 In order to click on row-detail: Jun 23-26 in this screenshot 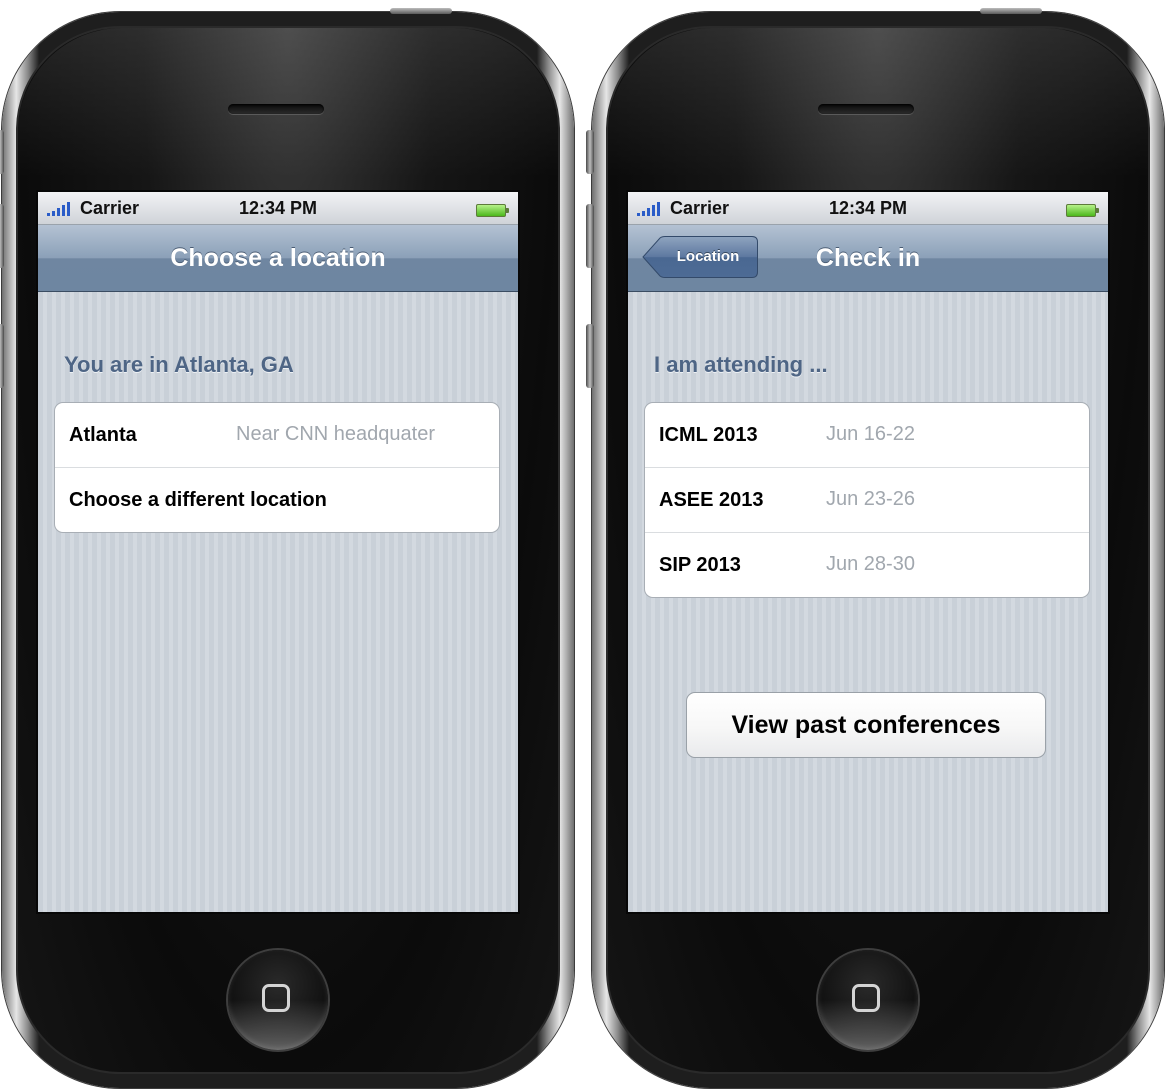, I will do `click(870, 499)`.